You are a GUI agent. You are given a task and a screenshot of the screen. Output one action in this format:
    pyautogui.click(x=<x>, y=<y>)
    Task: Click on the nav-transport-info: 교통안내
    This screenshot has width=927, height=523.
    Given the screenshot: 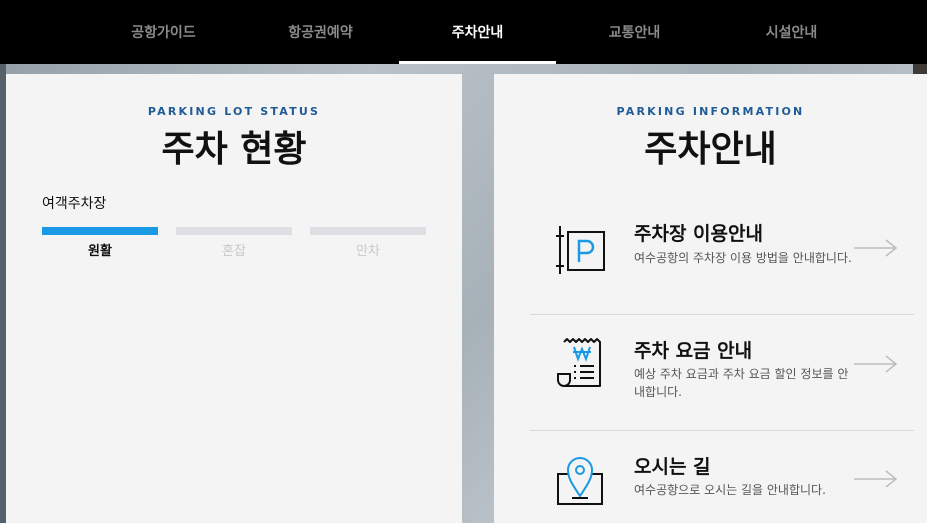 What is the action you would take?
    pyautogui.click(x=634, y=32)
    